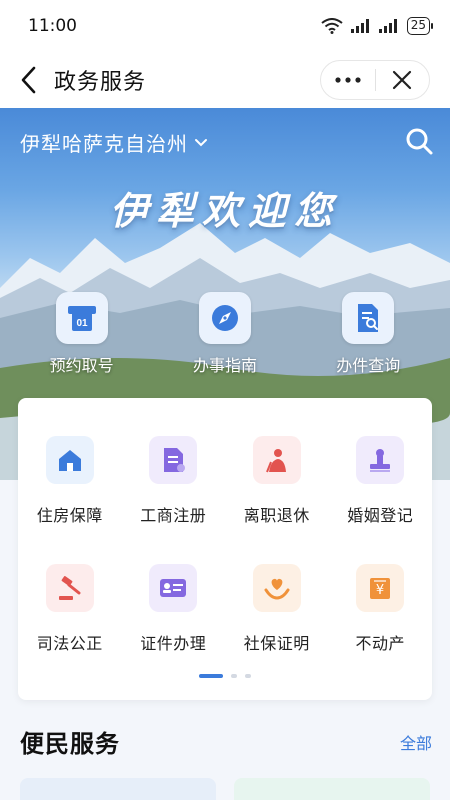 Image resolution: width=450 pixels, height=800 pixels. I want to click on property-certificate-icon: ¥, so click(380, 588).